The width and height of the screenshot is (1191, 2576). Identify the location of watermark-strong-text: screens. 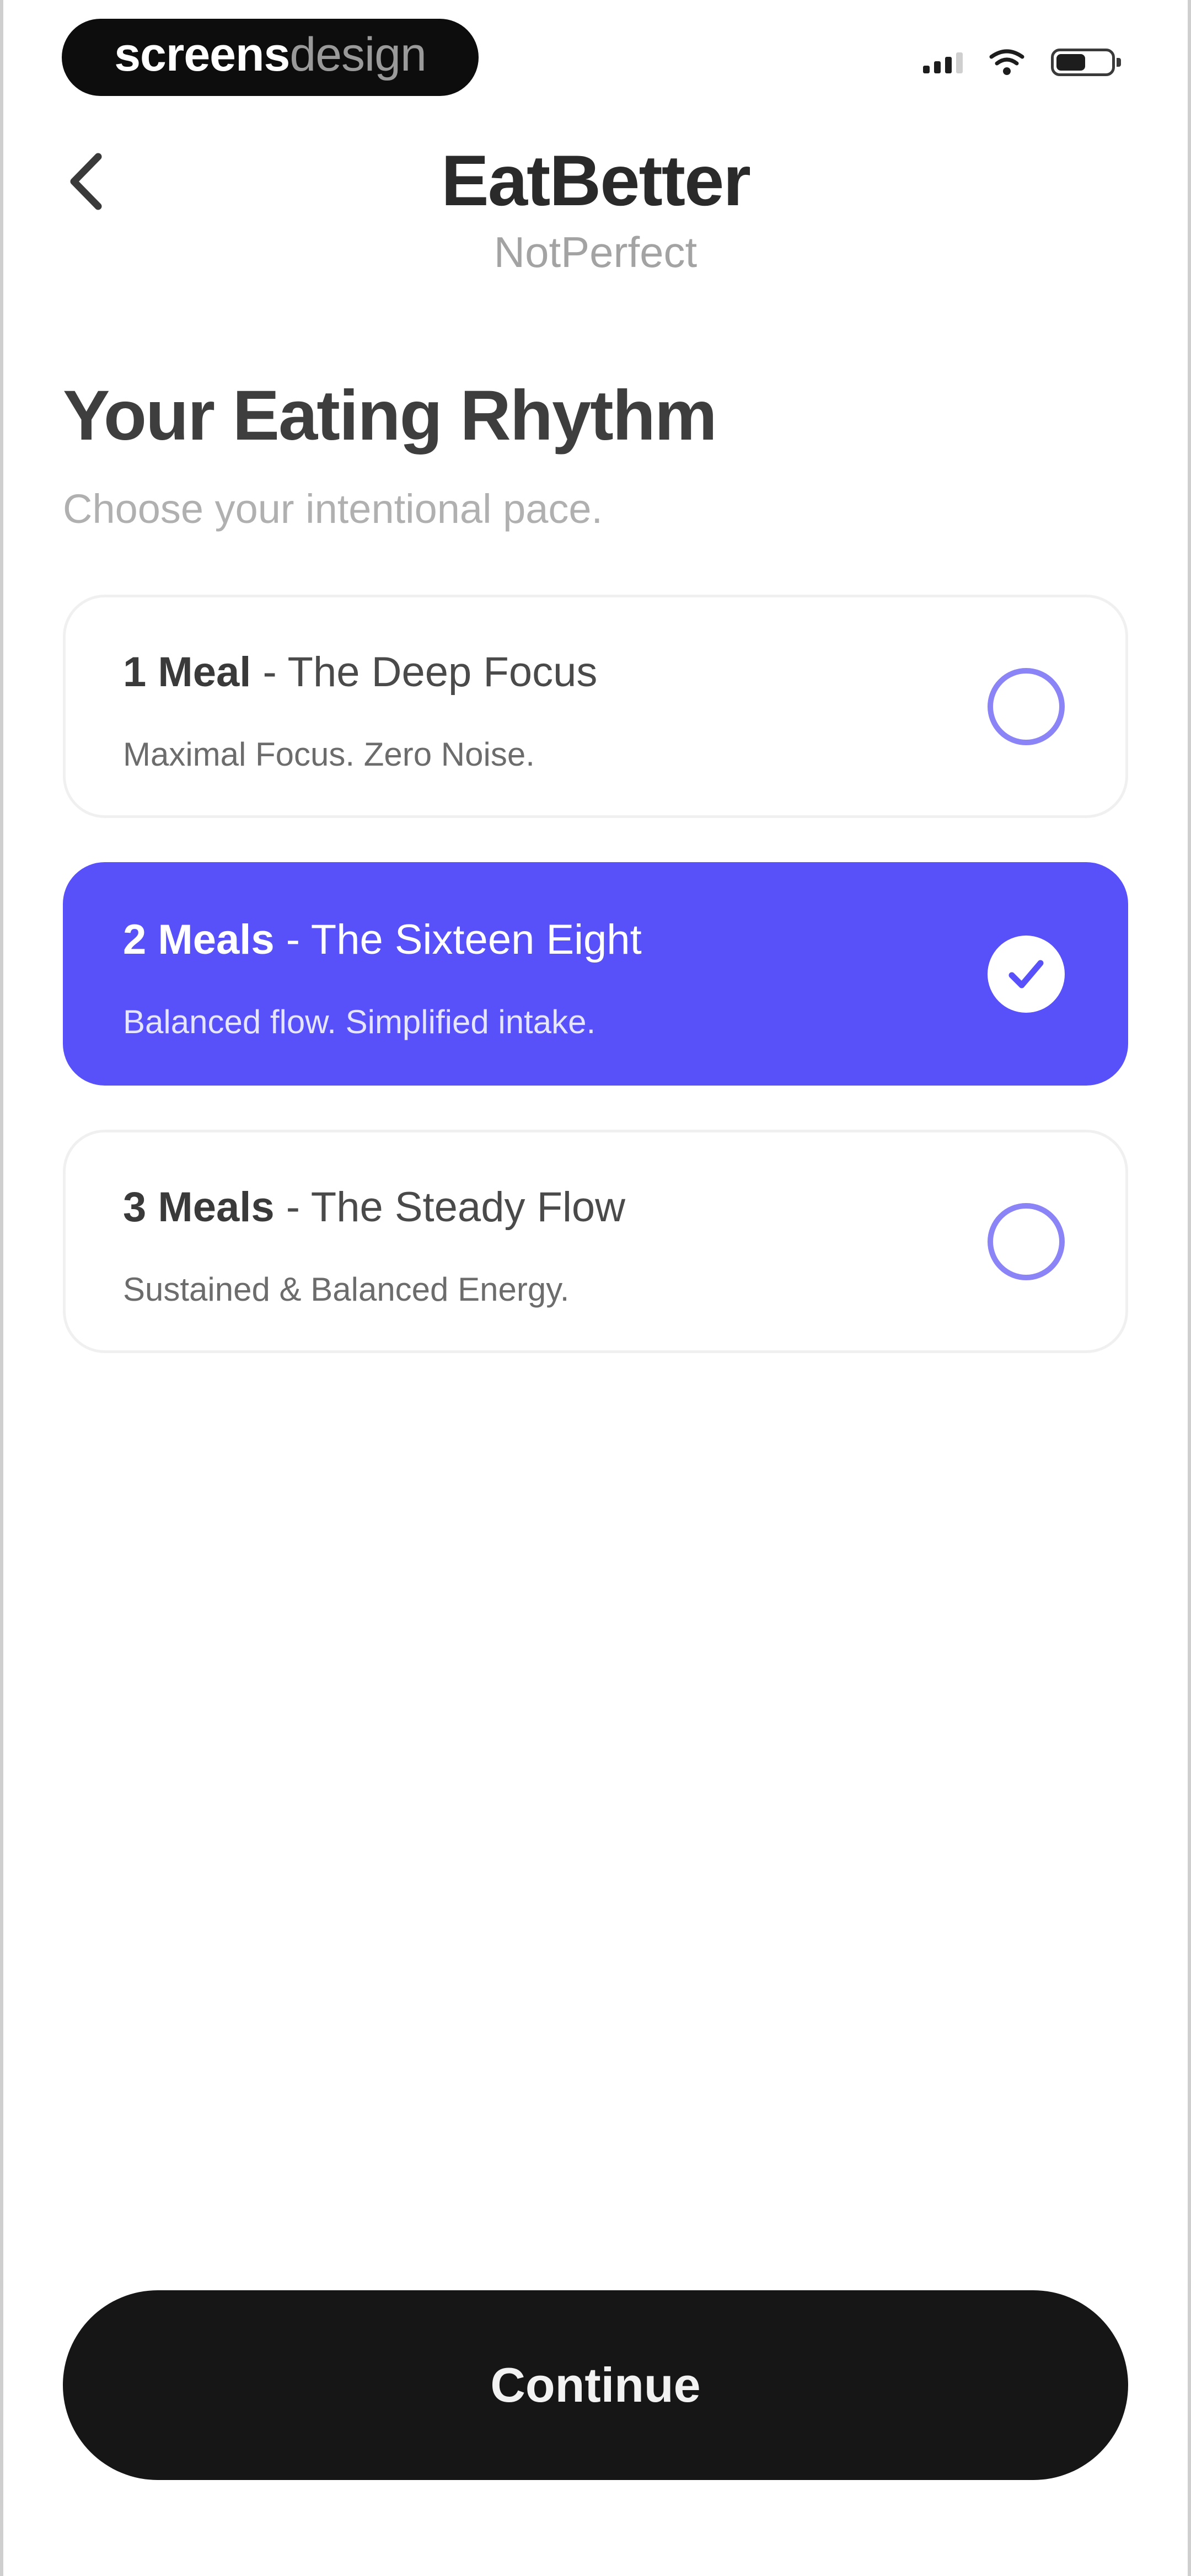
(202, 54).